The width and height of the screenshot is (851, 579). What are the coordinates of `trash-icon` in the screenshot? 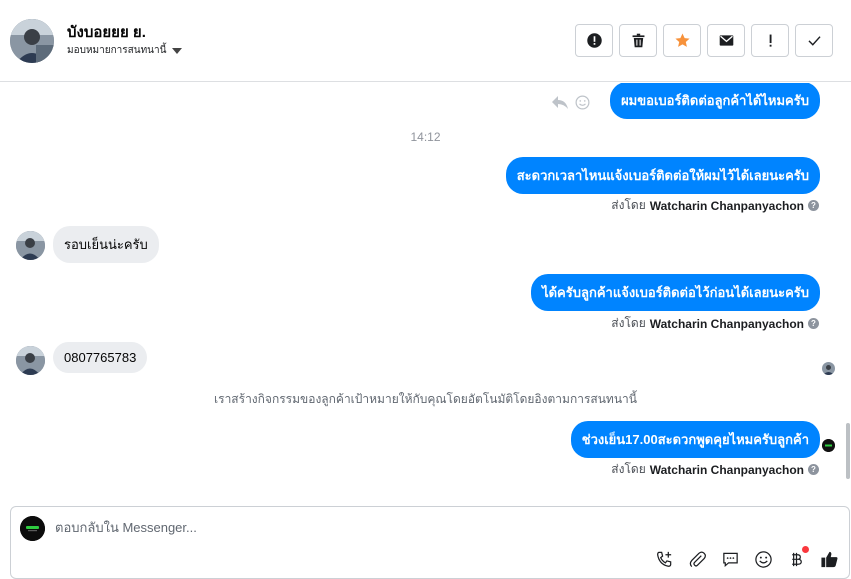 It's located at (638, 40).